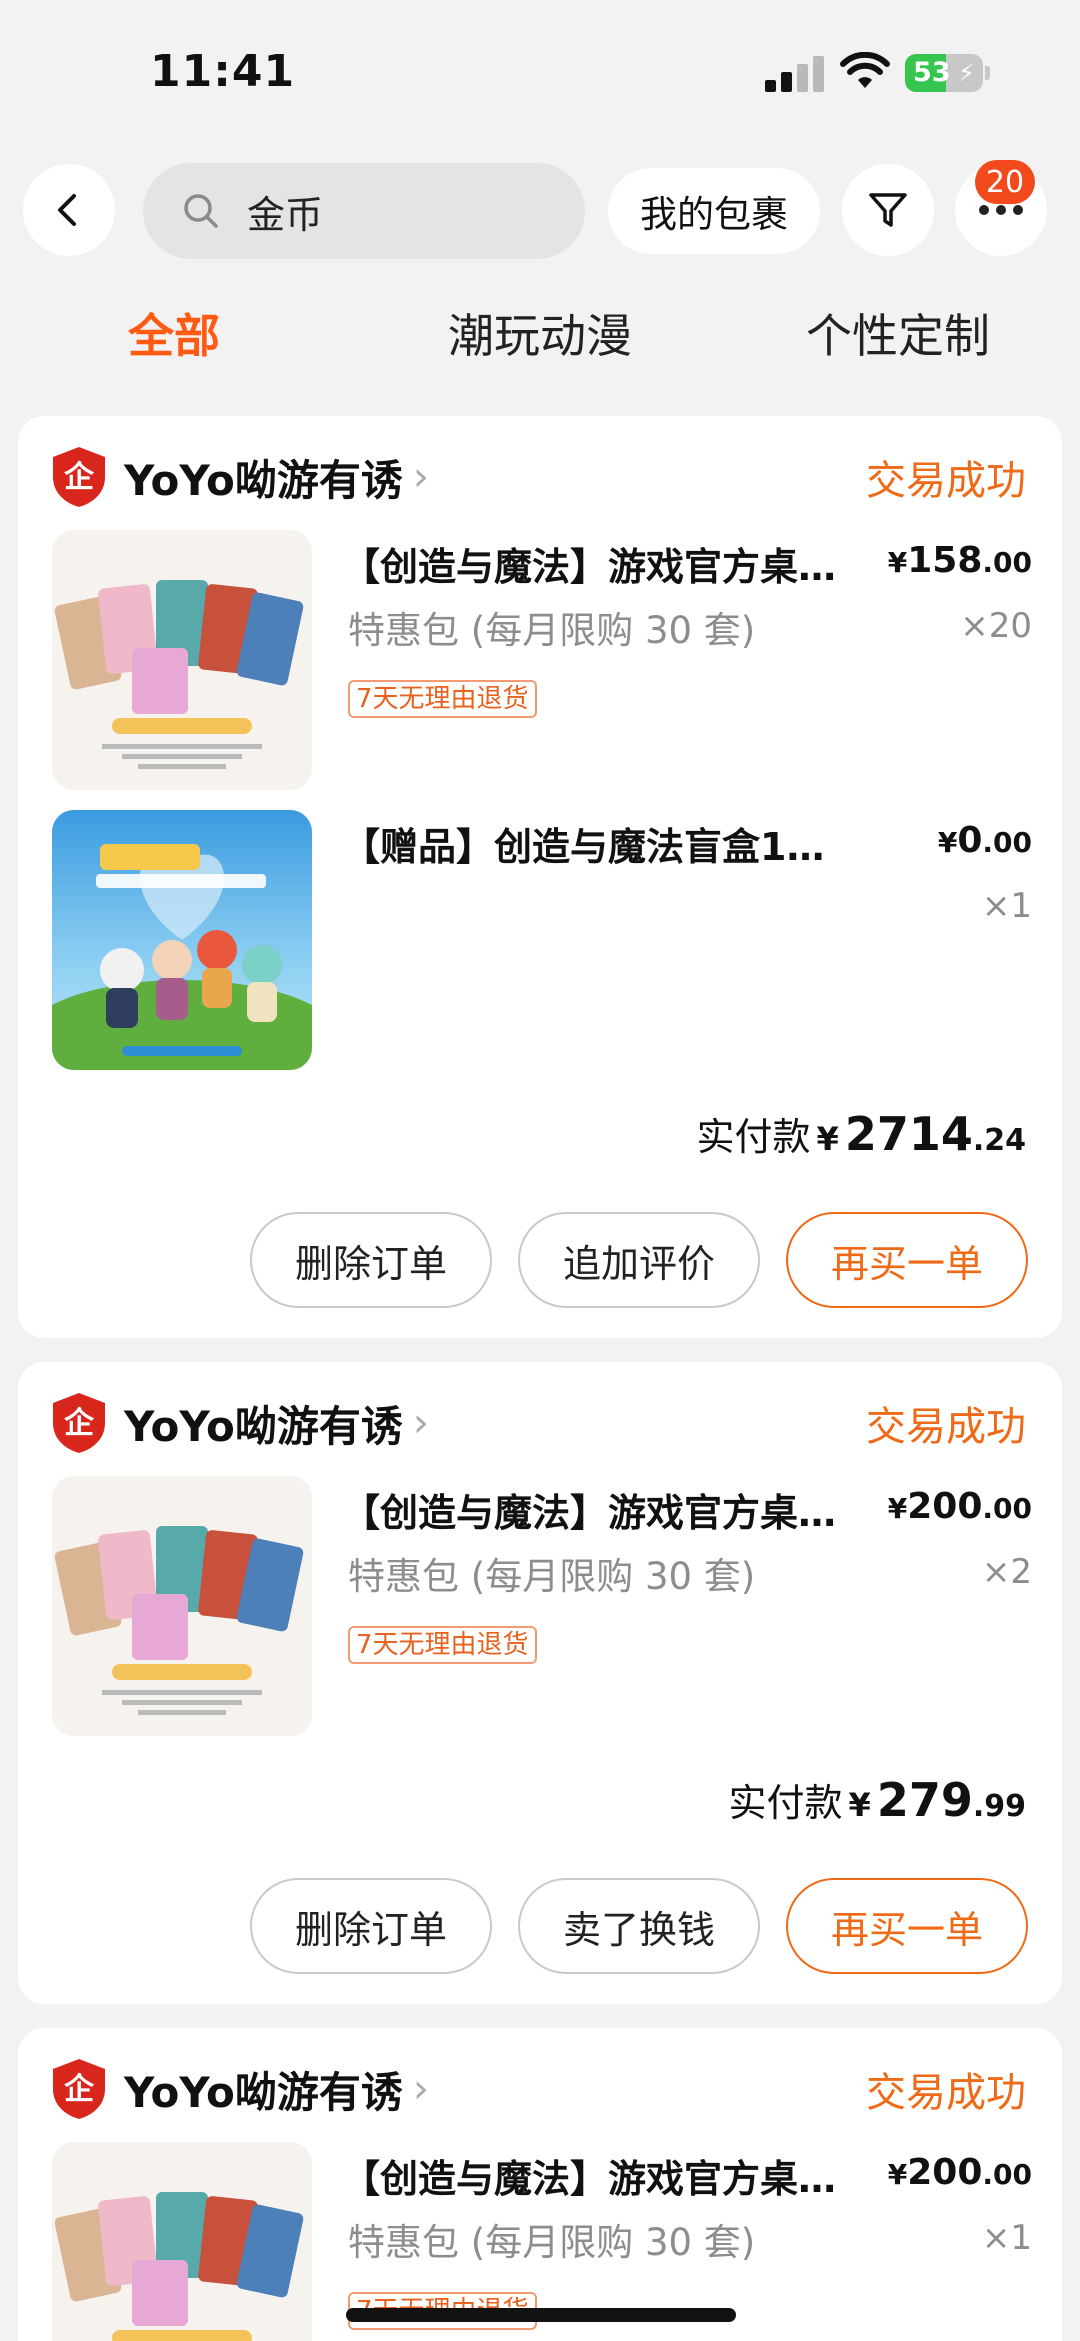  Describe the element at coordinates (639, 1260) in the screenshot. I see `add-review-button: 追加评价` at that location.